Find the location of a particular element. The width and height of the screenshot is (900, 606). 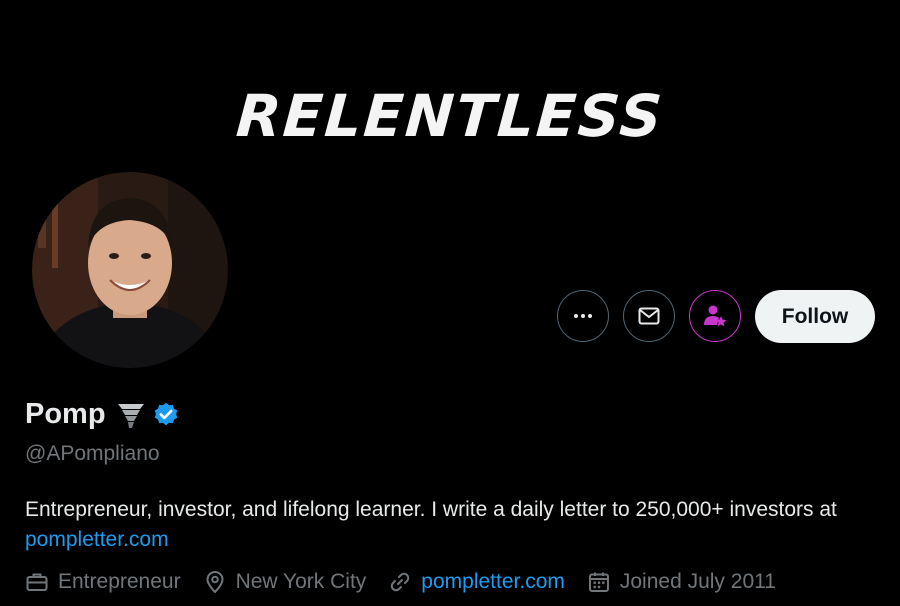

website-link: pompletter.com is located at coordinates (493, 582).